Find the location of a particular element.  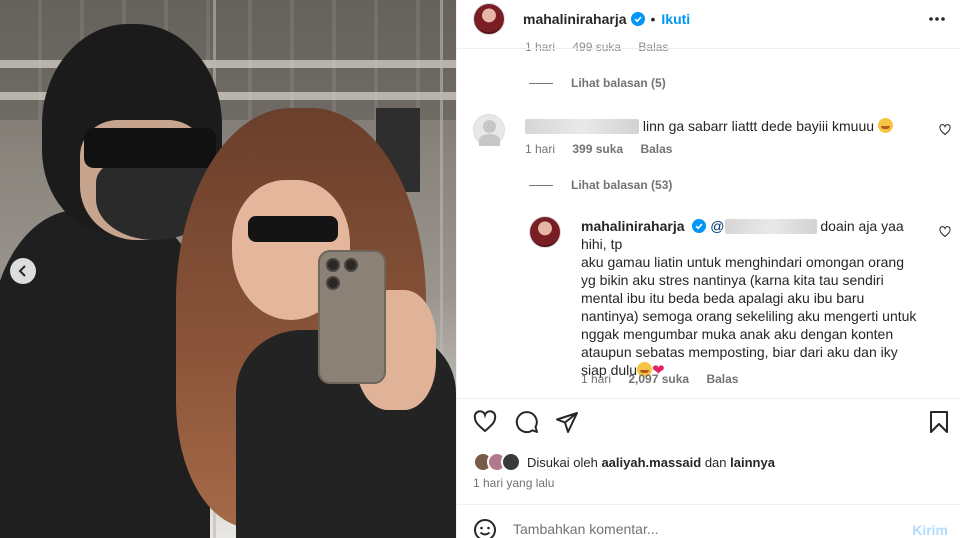

blurred-username is located at coordinates (582, 126).